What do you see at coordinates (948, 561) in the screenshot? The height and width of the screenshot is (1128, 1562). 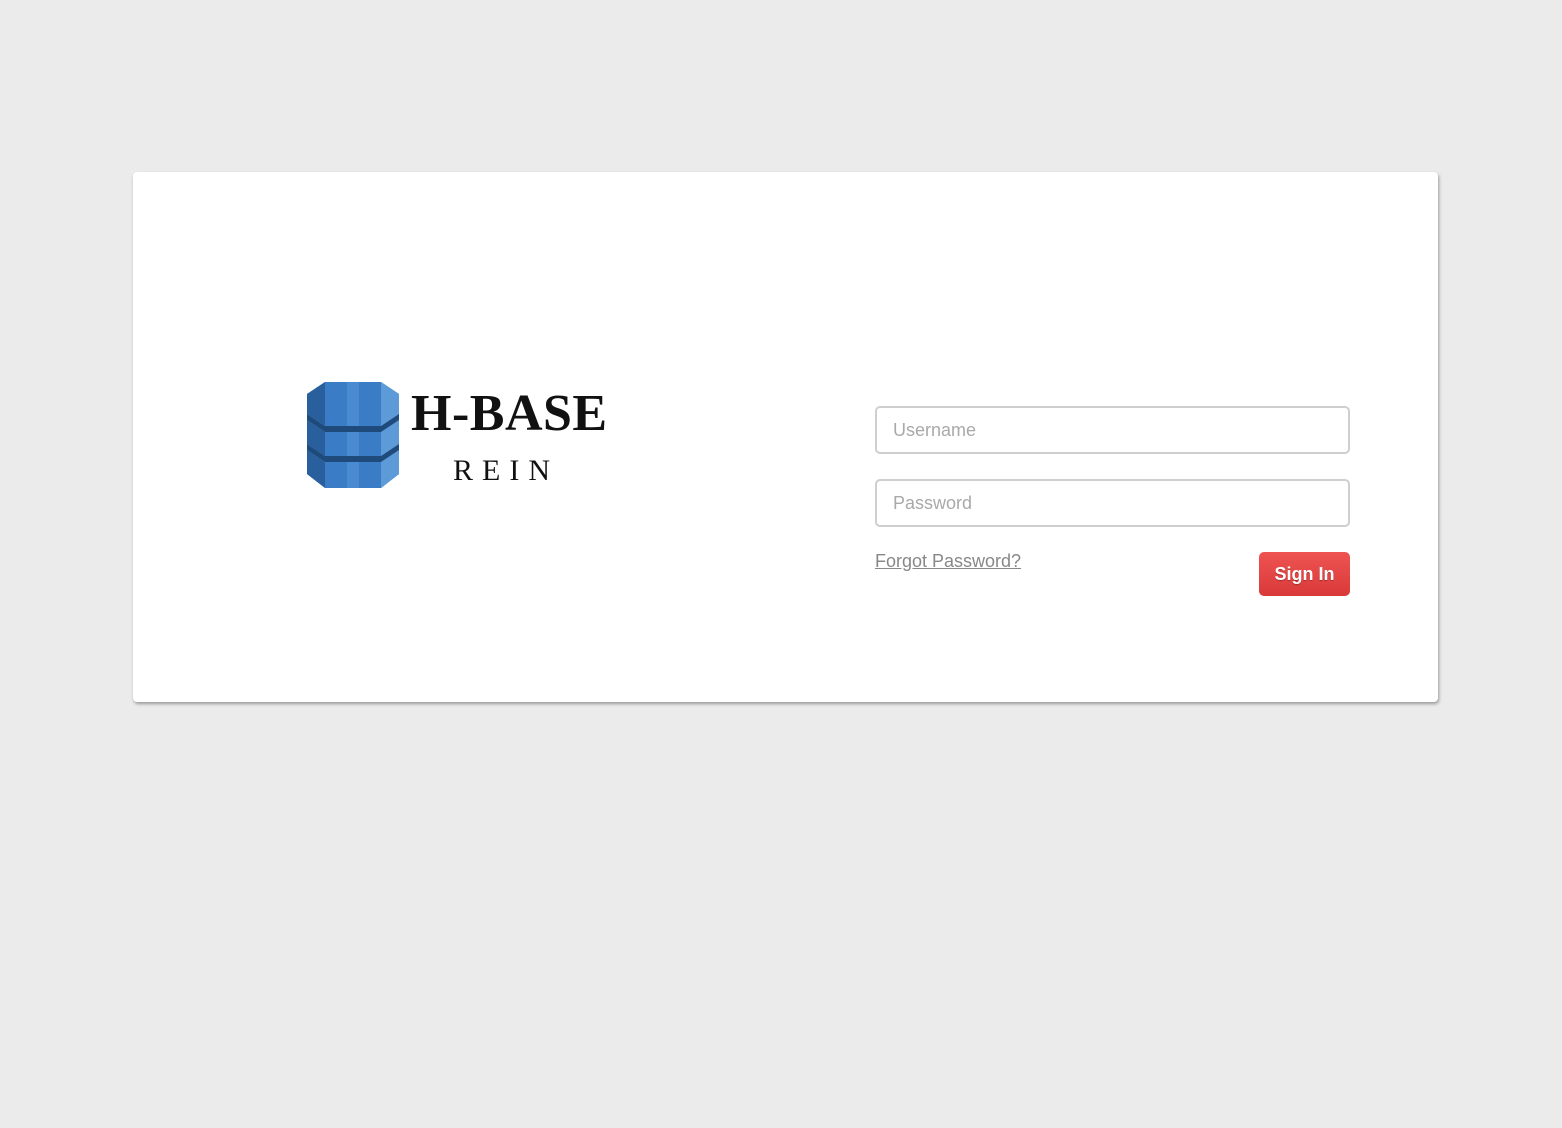 I see `forgot-password-link: Forgot Password?` at bounding box center [948, 561].